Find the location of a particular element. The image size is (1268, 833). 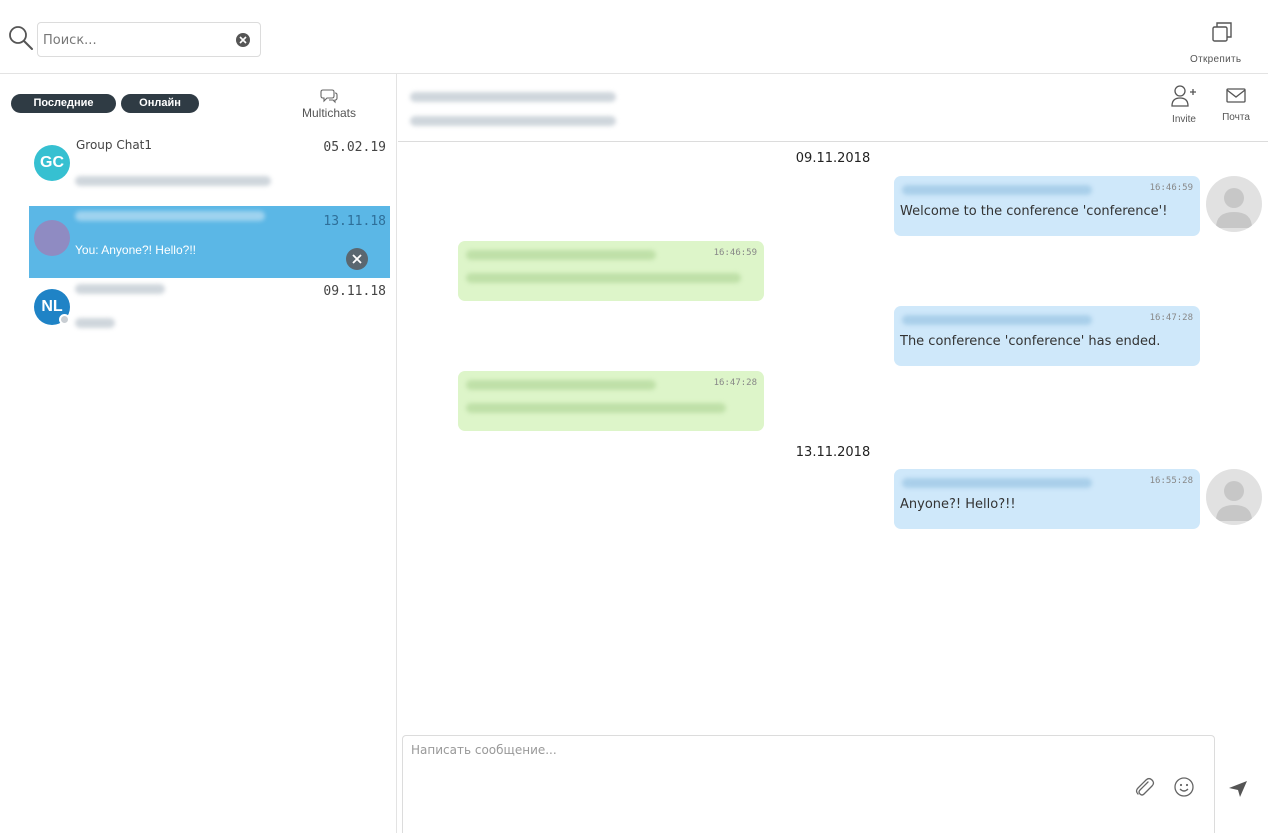

close-chat-icon is located at coordinates (357, 259).